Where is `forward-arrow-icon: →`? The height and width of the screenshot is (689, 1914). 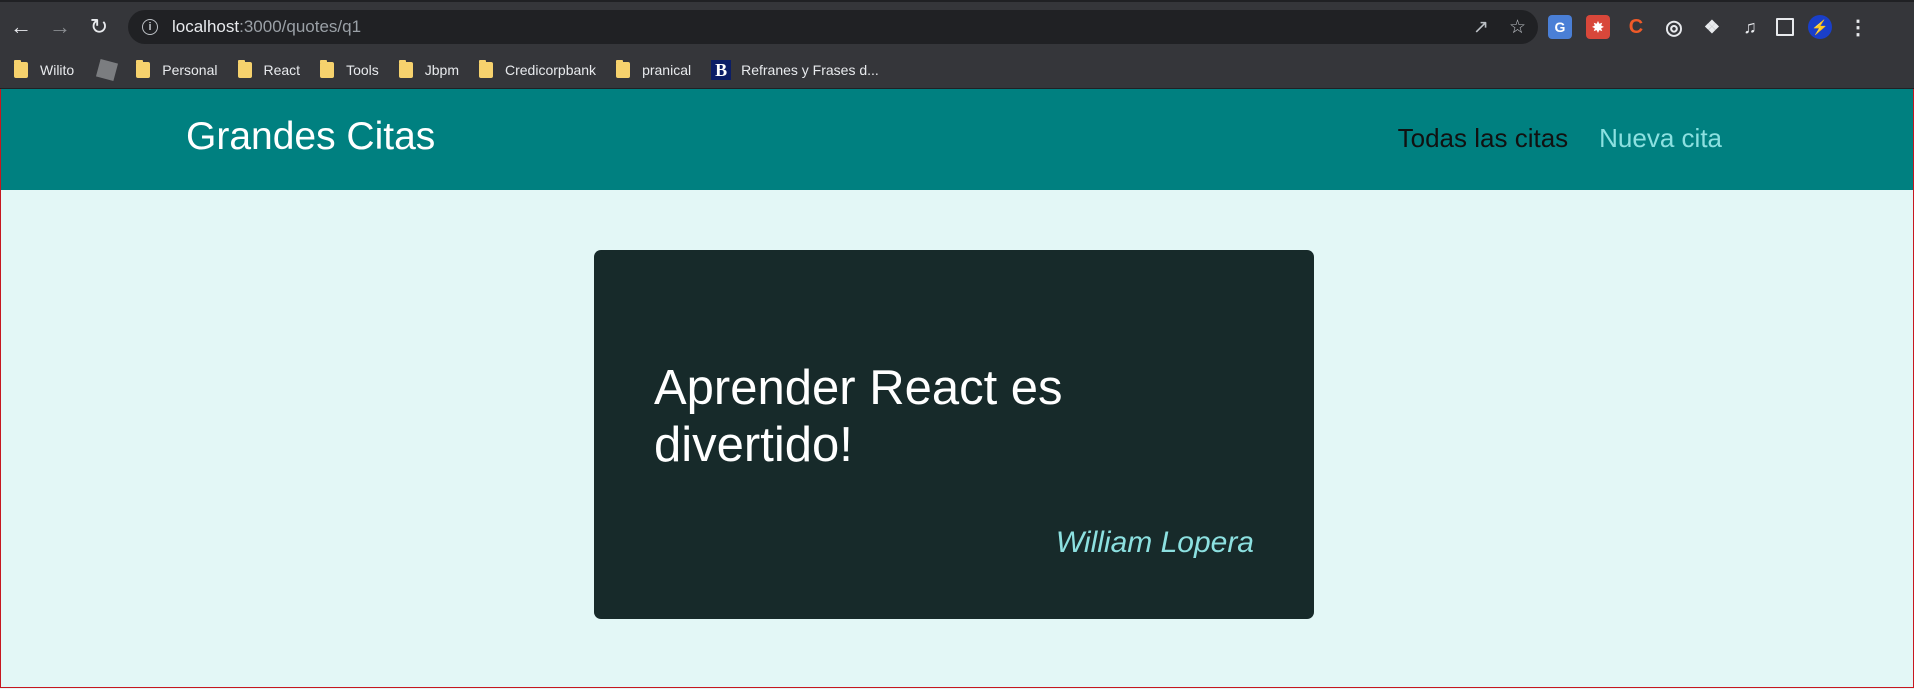
forward-arrow-icon: → is located at coordinates (60, 27).